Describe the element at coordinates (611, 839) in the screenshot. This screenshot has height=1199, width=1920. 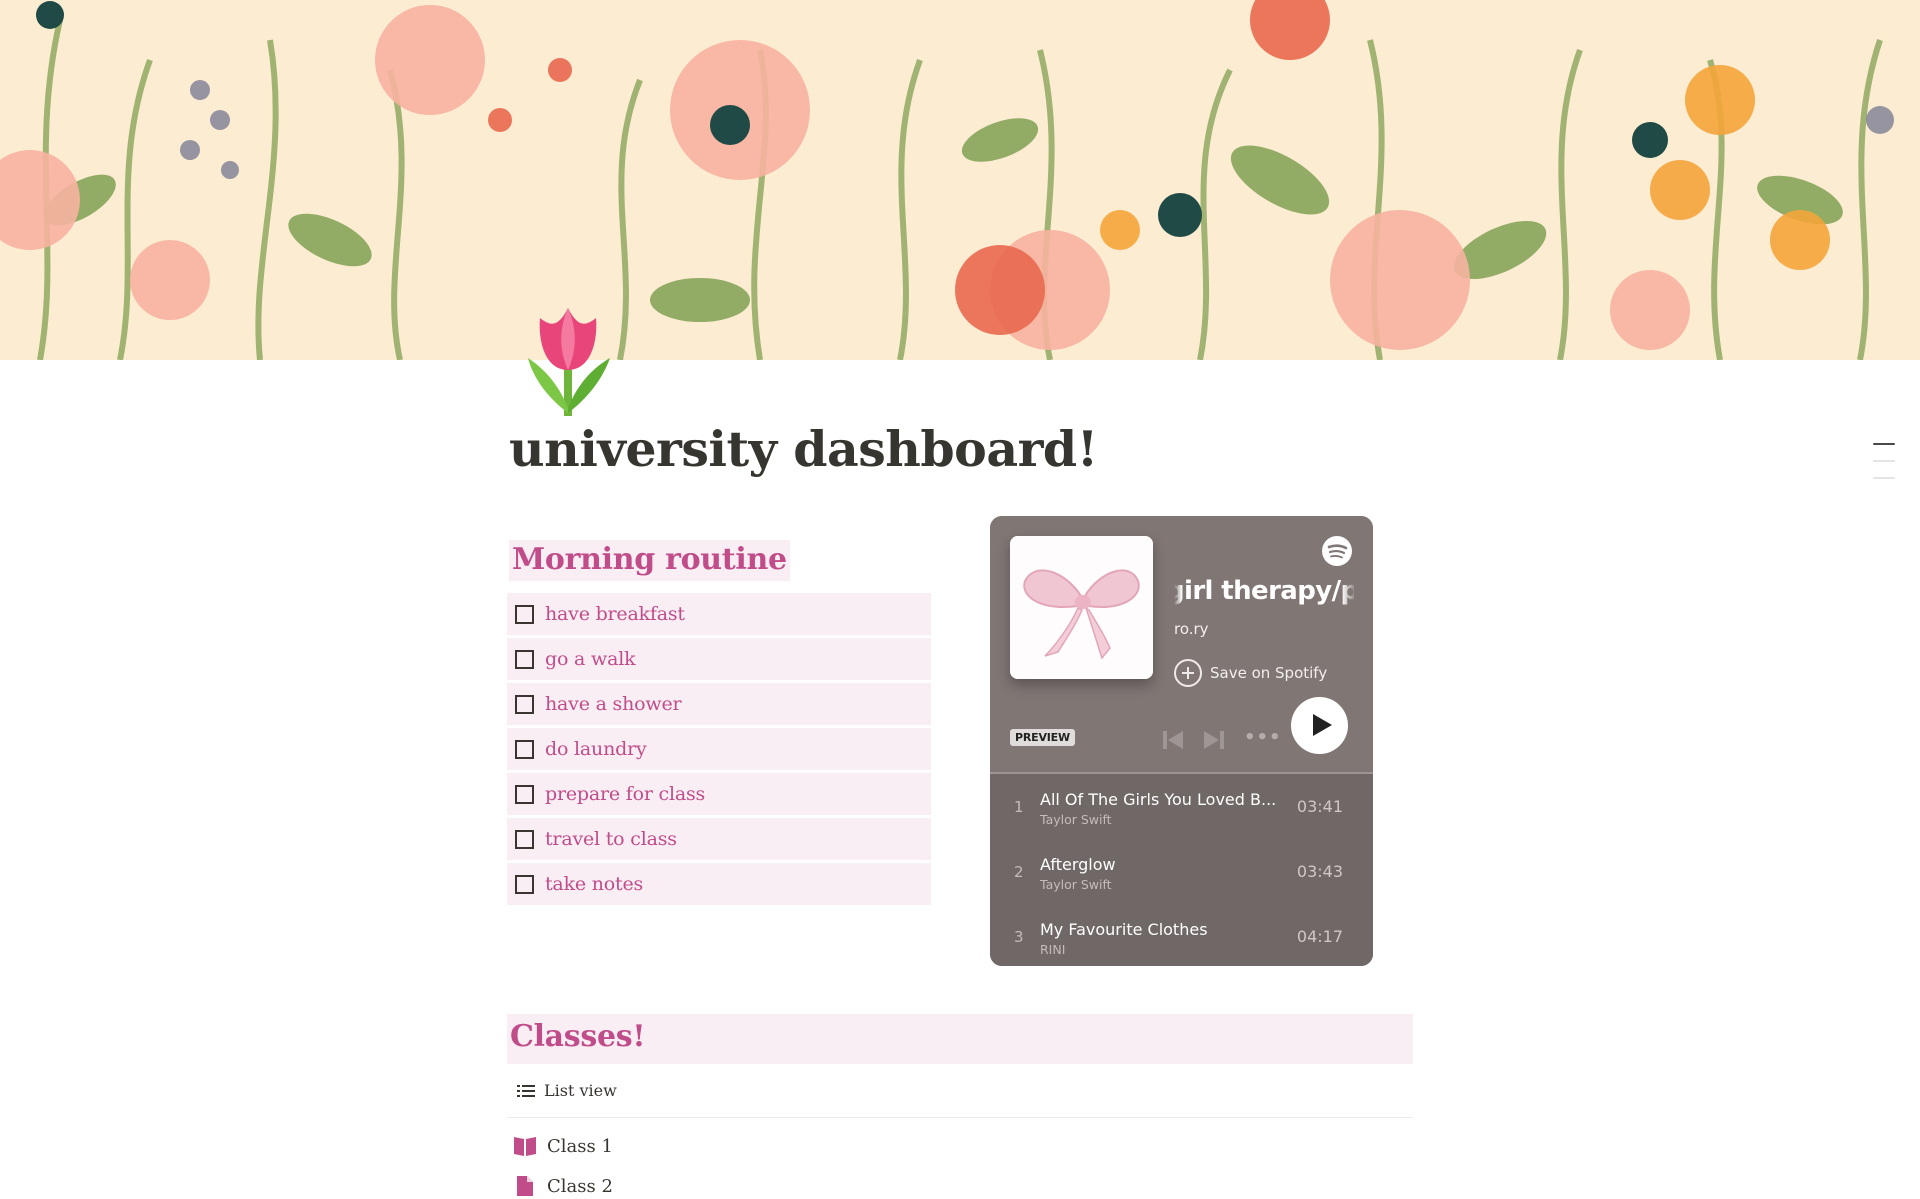
I see `todo-label: travel to class` at that location.